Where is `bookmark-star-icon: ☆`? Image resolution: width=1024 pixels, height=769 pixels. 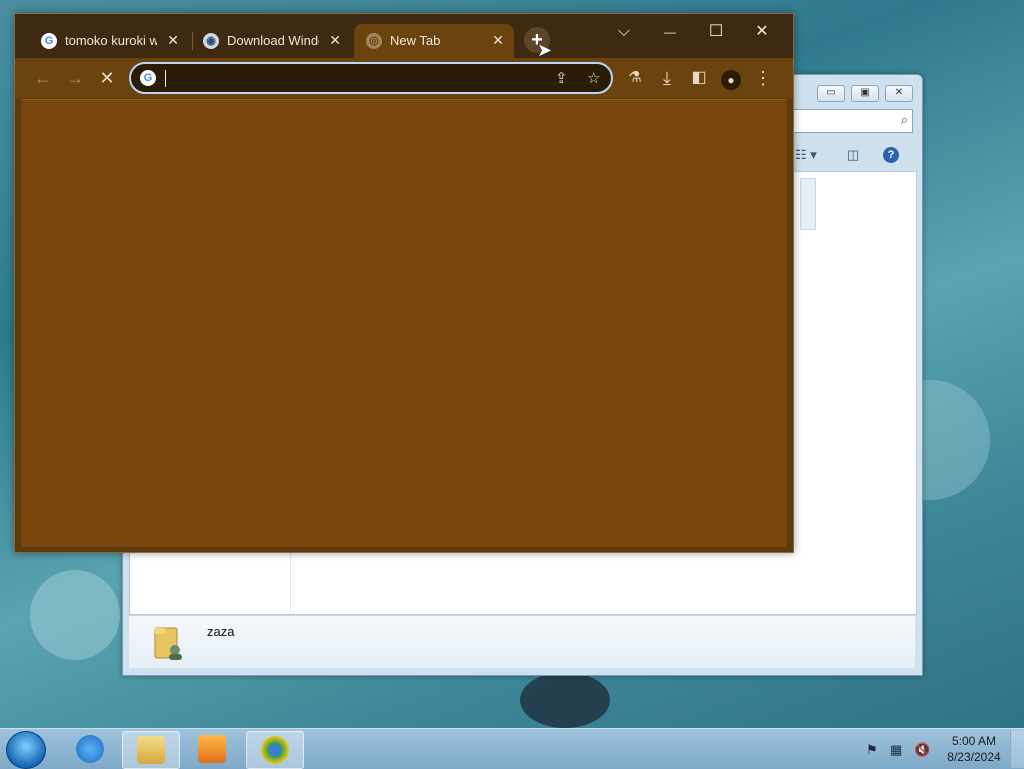 bookmark-star-icon: ☆ is located at coordinates (593, 78).